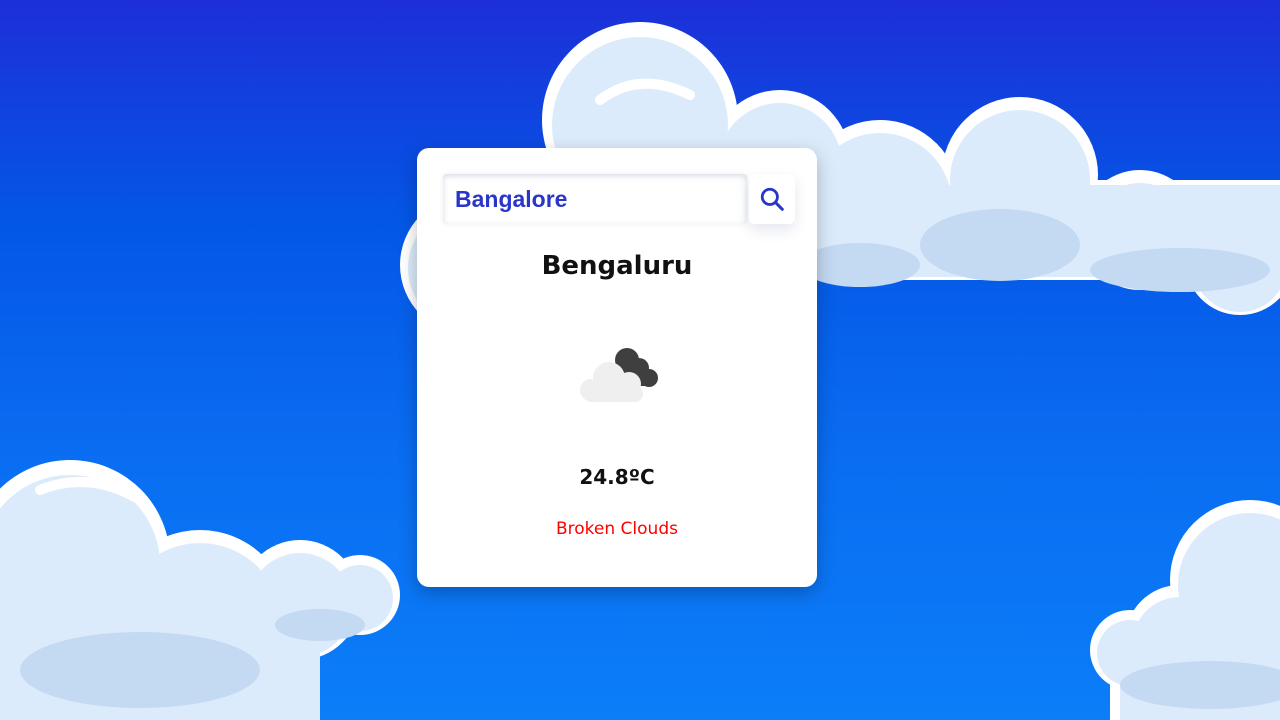  I want to click on search-input, so click(595, 199).